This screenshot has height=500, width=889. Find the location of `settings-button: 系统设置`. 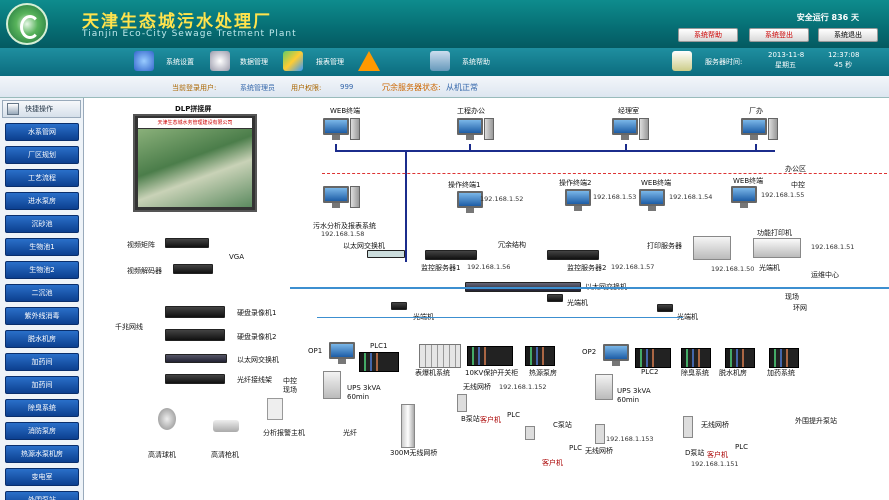

settings-button: 系统设置 is located at coordinates (180, 62).